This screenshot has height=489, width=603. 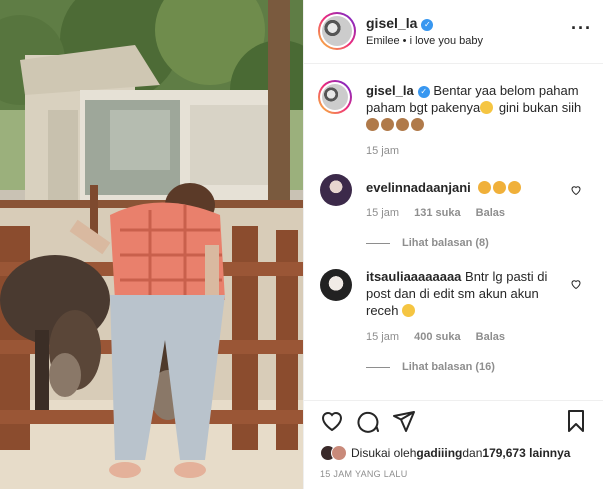 I want to click on comment-username: itsauliaaaaaaaa, so click(x=413, y=276).